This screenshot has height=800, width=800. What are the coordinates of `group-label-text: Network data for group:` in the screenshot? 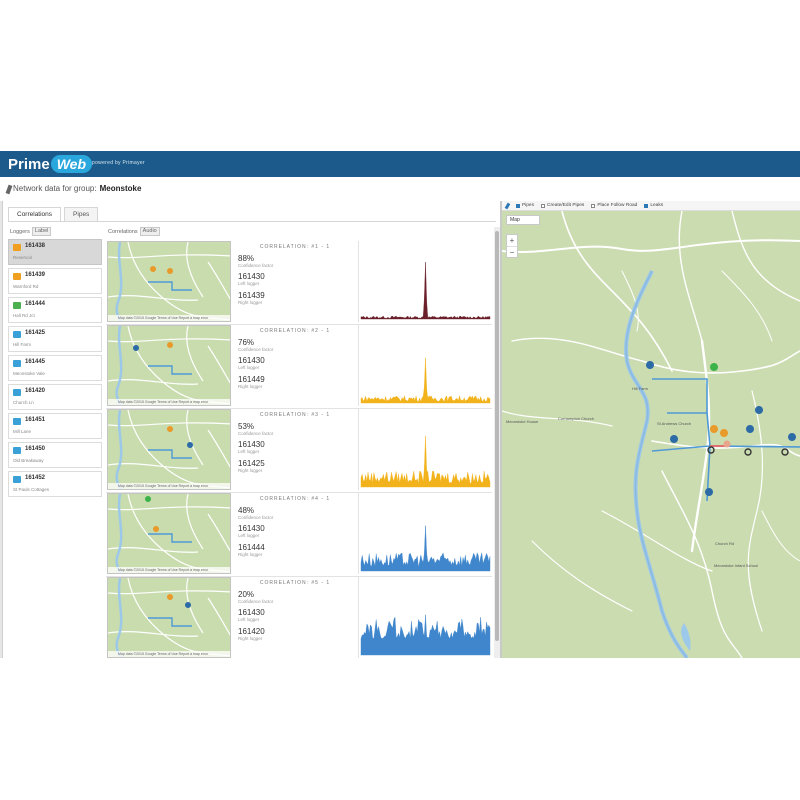 It's located at (55, 188).